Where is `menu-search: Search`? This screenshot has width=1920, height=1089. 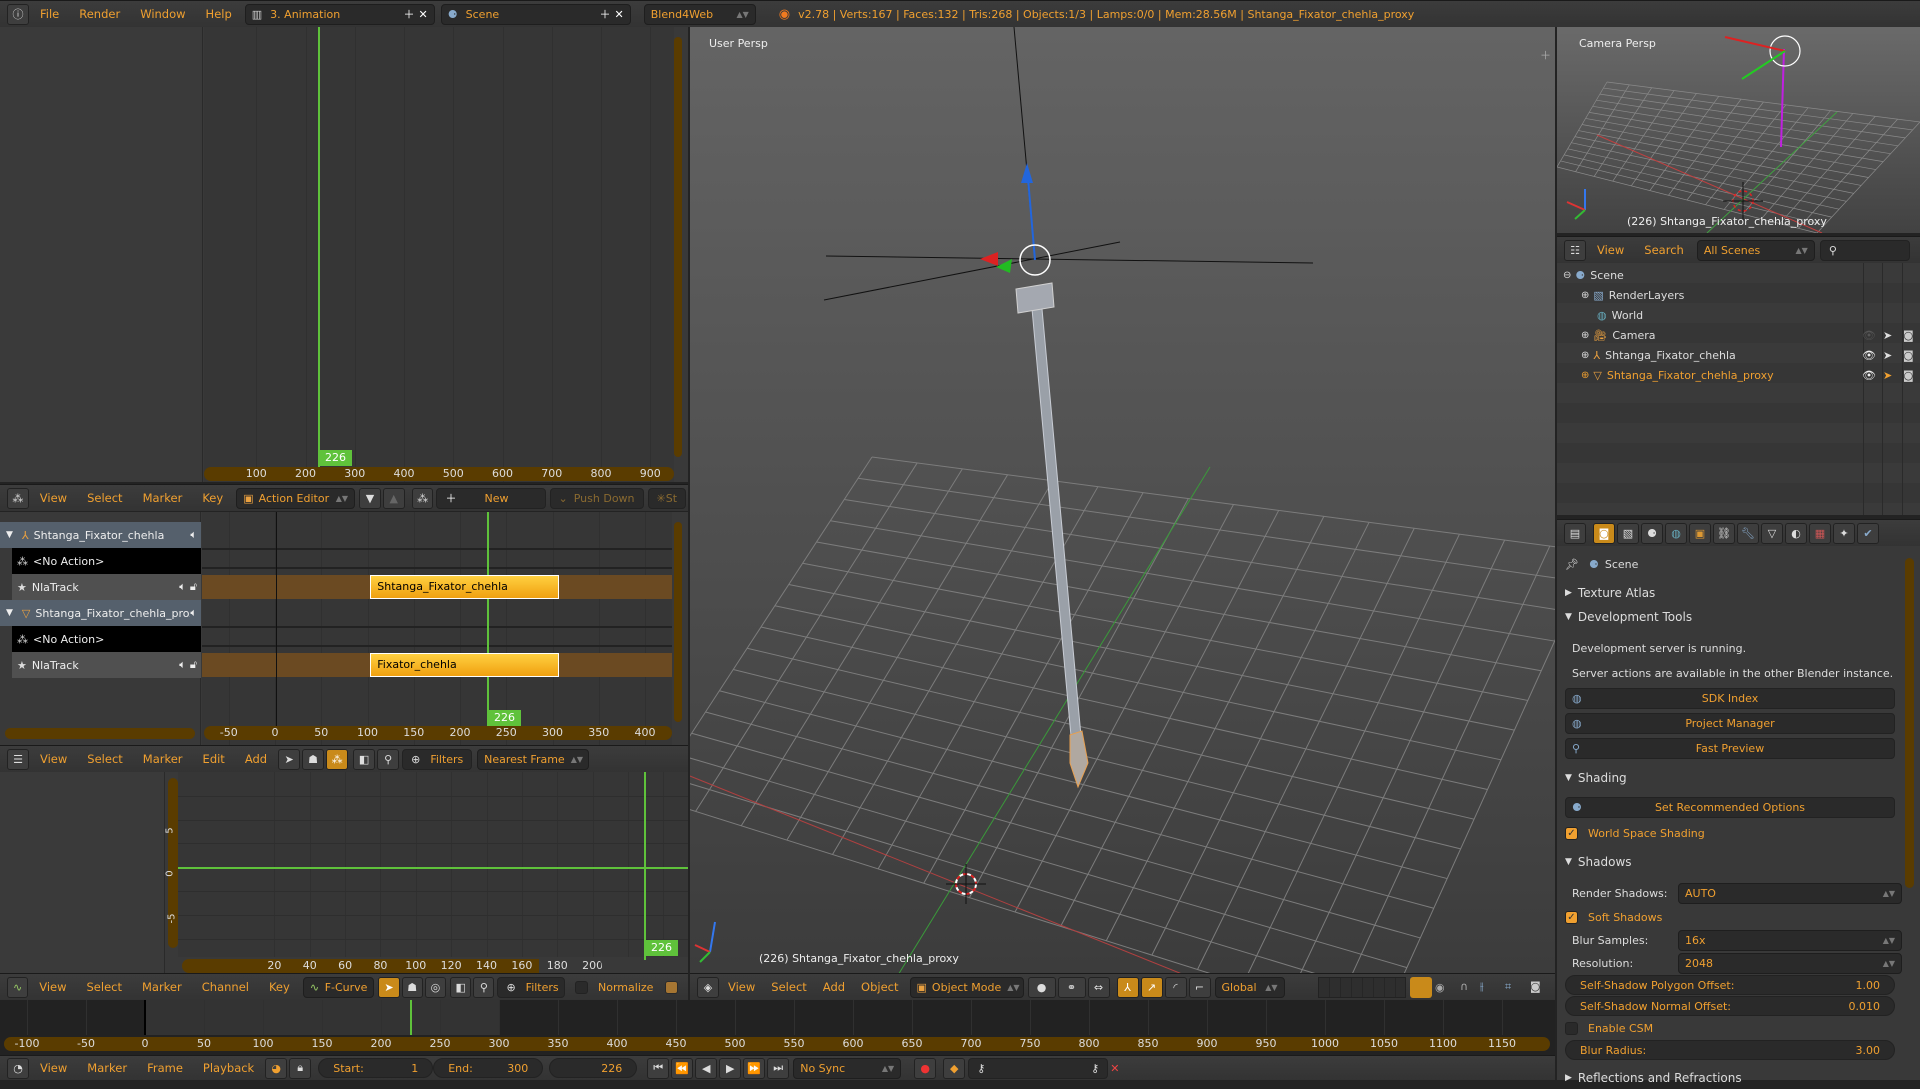
menu-search: Search is located at coordinates (1664, 250).